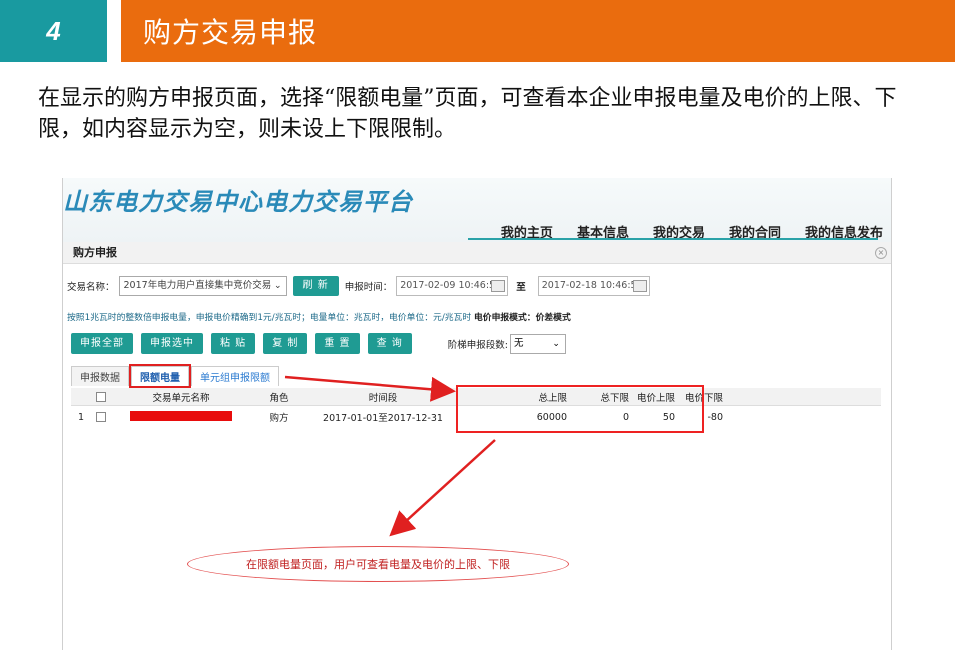 This screenshot has width=955, height=650. What do you see at coordinates (370, 388) in the screenshot?
I see `arrow-to-limits` at bounding box center [370, 388].